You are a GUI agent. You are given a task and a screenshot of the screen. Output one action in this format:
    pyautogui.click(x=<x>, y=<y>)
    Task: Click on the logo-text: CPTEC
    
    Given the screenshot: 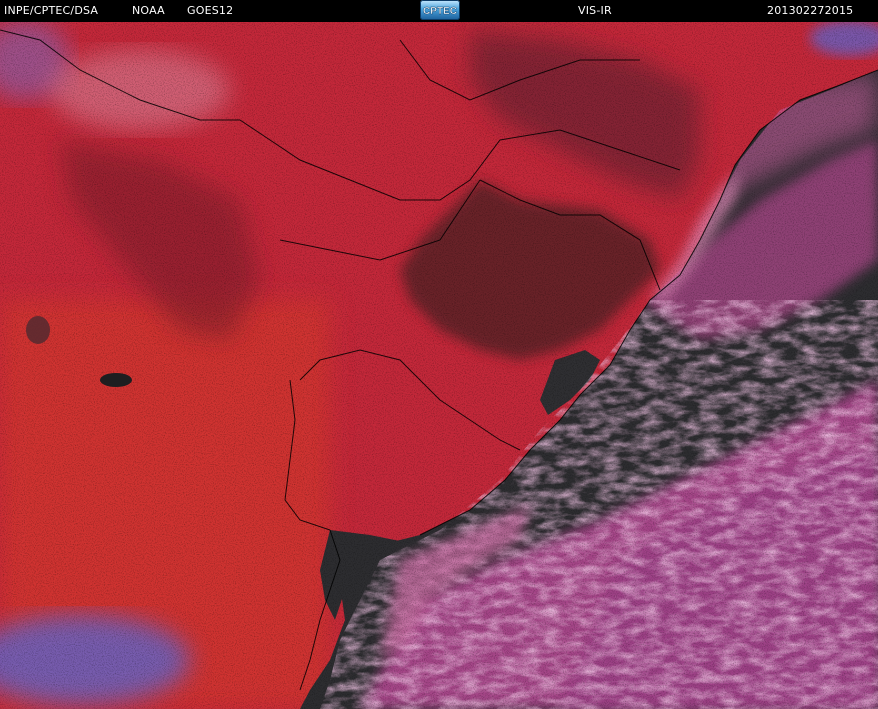 What is the action you would take?
    pyautogui.click(x=440, y=11)
    